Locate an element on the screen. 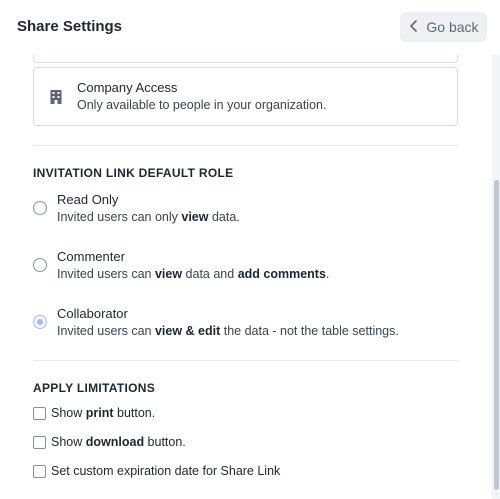  header: Share Settings Go back is located at coordinates (250, 27).